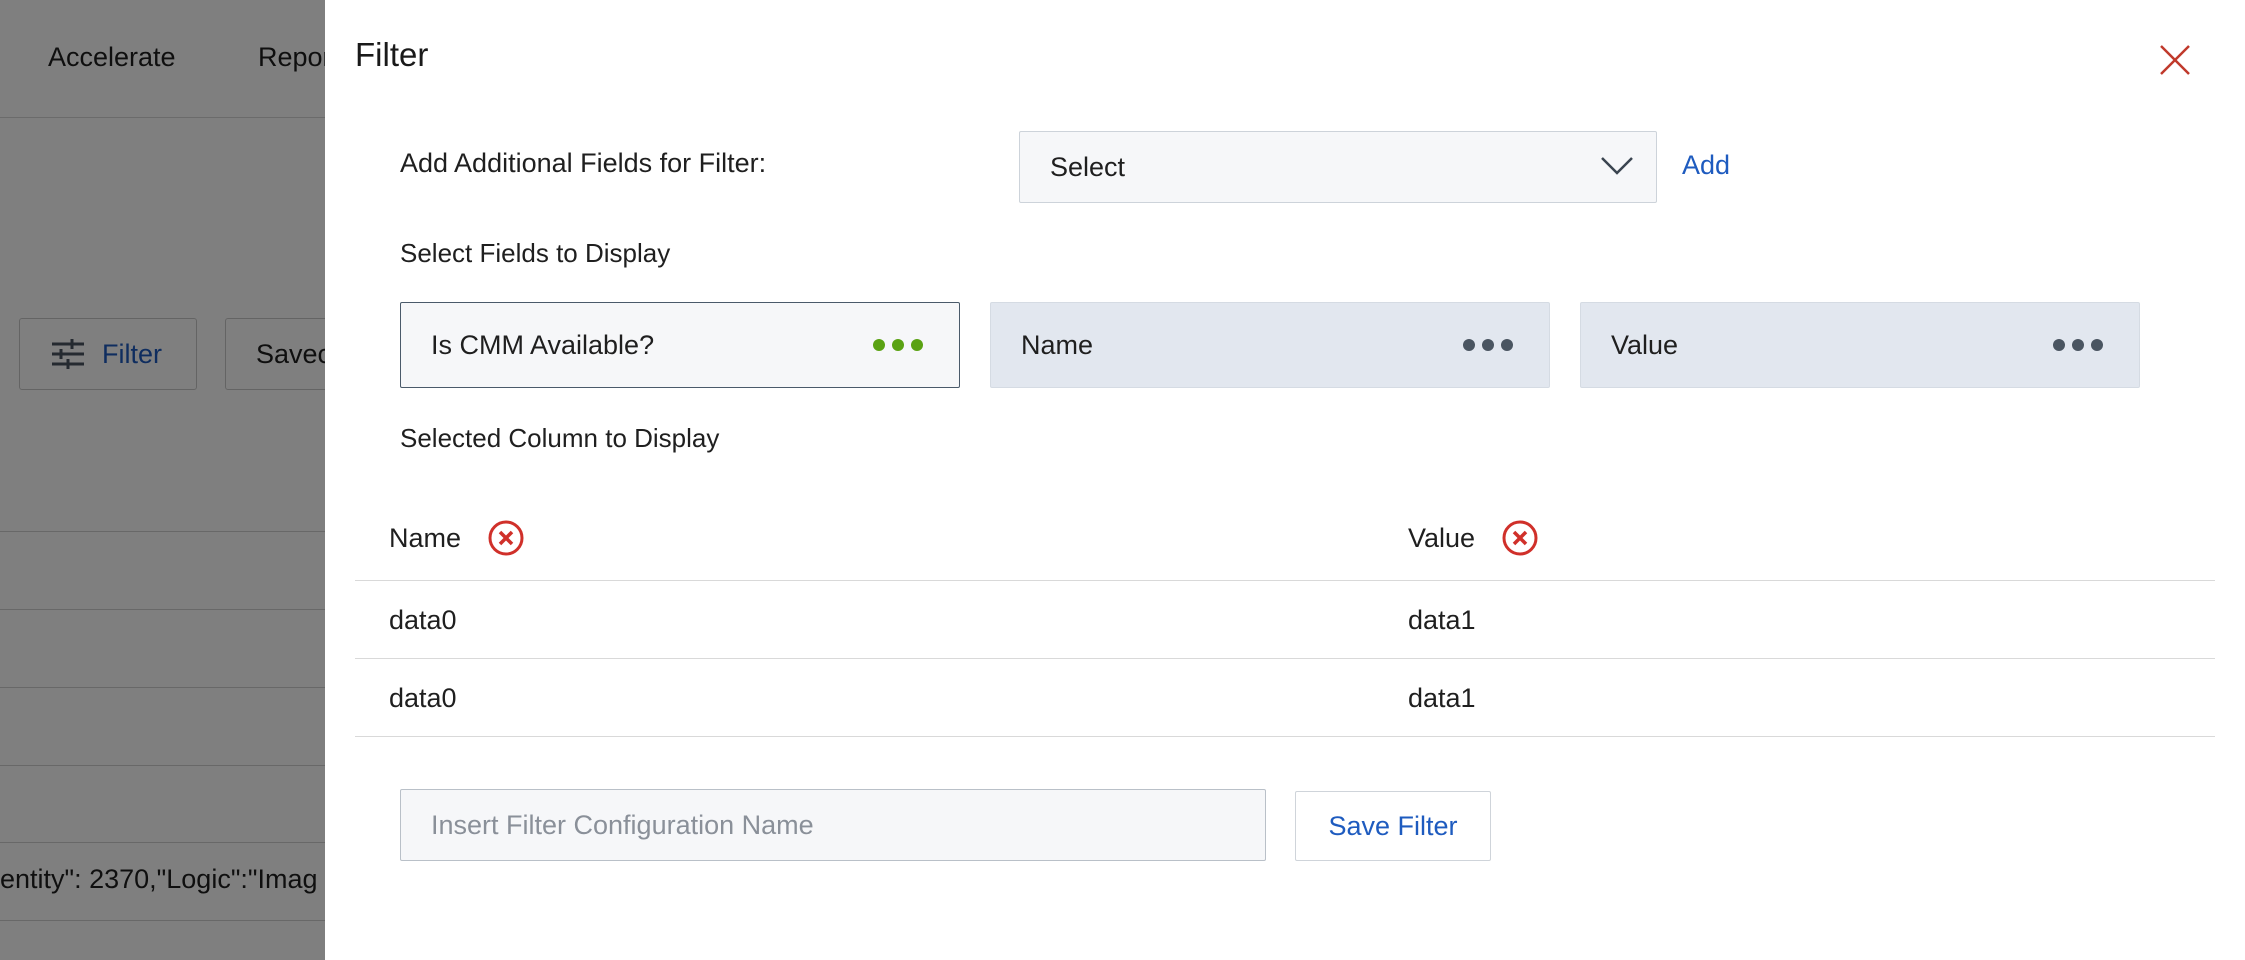 The image size is (2245, 960). Describe the element at coordinates (1285, 538) in the screenshot. I see `table-header-row: Name Value` at that location.